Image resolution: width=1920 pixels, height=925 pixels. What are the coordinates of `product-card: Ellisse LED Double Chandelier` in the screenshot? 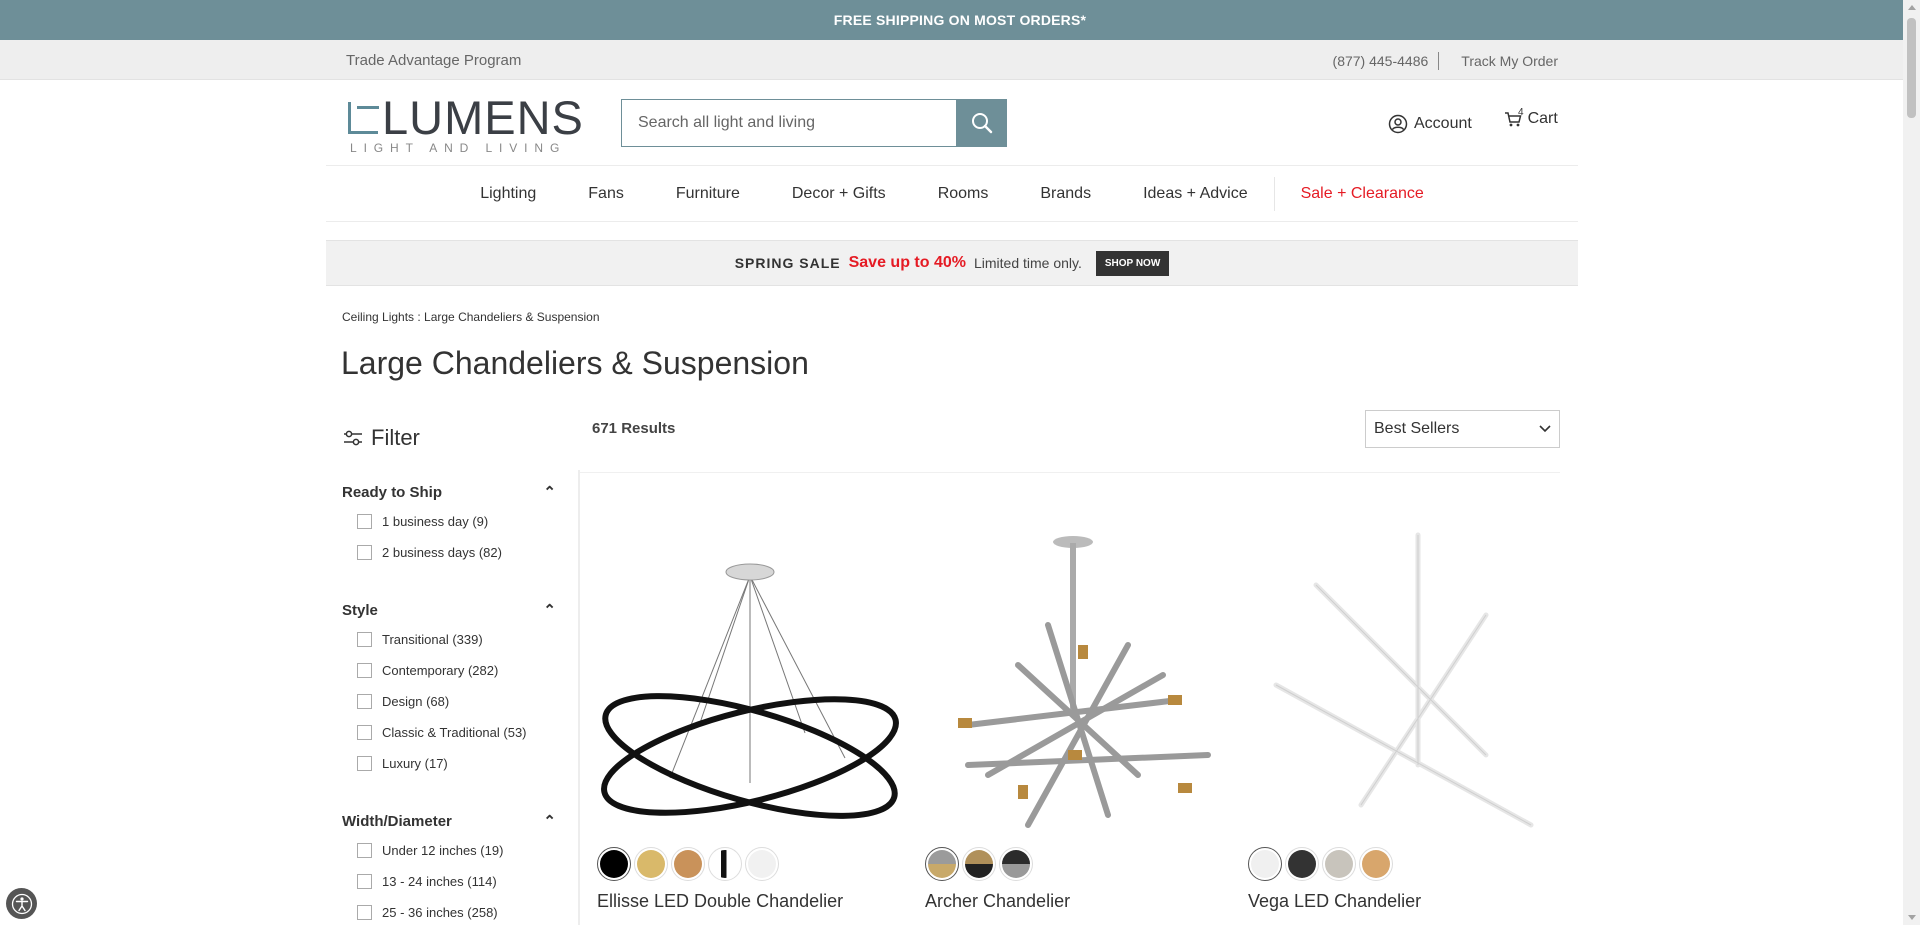 It's located at (749, 716).